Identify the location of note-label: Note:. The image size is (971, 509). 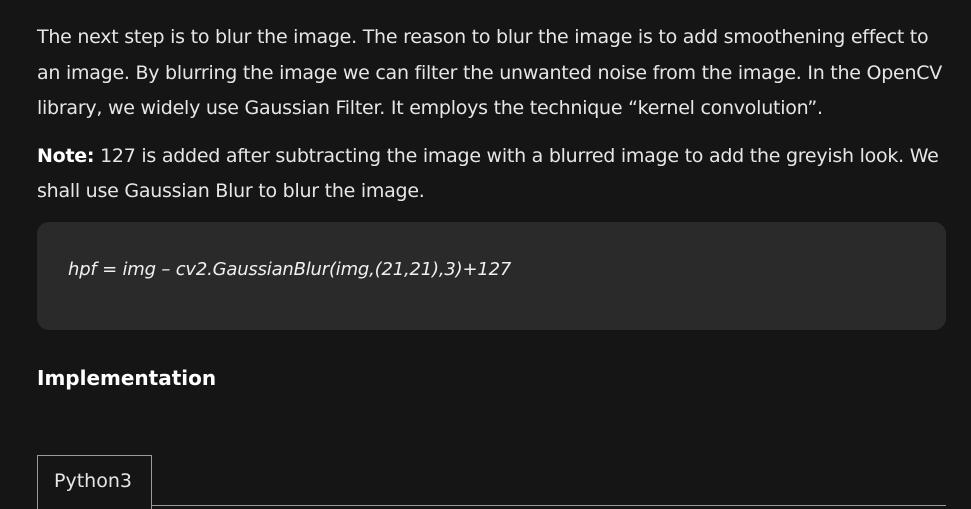
(66, 155).